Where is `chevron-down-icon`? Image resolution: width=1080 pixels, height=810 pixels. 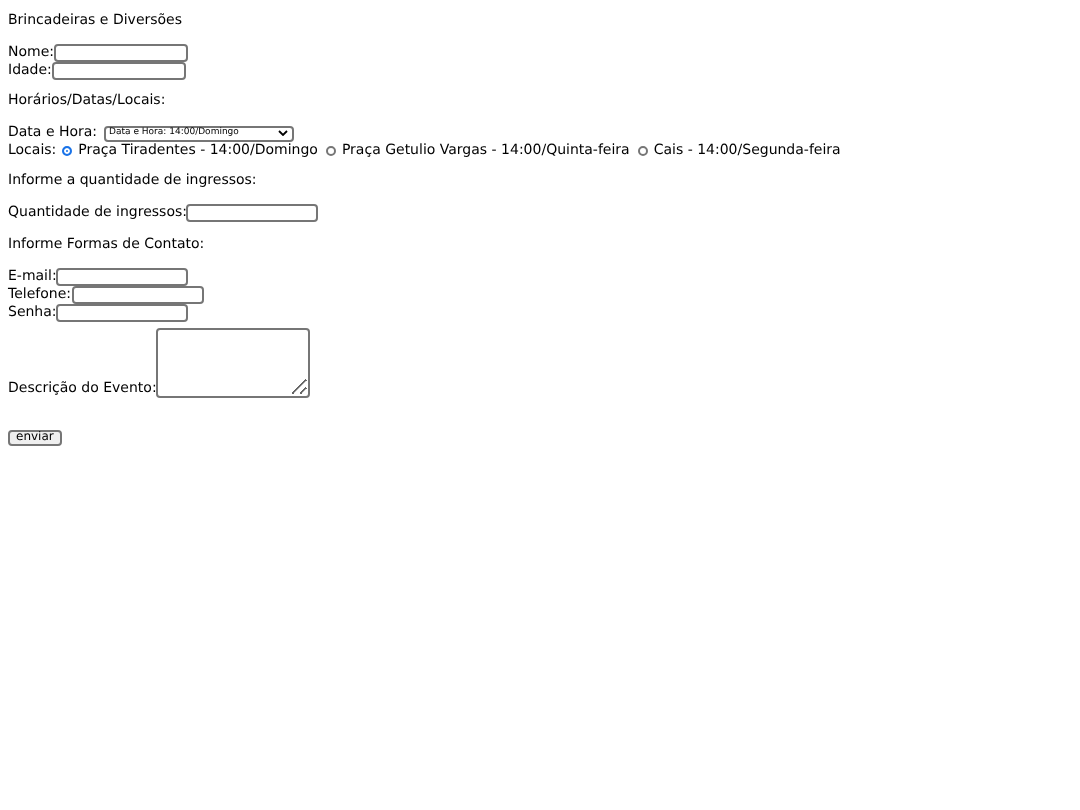 chevron-down-icon is located at coordinates (282, 133).